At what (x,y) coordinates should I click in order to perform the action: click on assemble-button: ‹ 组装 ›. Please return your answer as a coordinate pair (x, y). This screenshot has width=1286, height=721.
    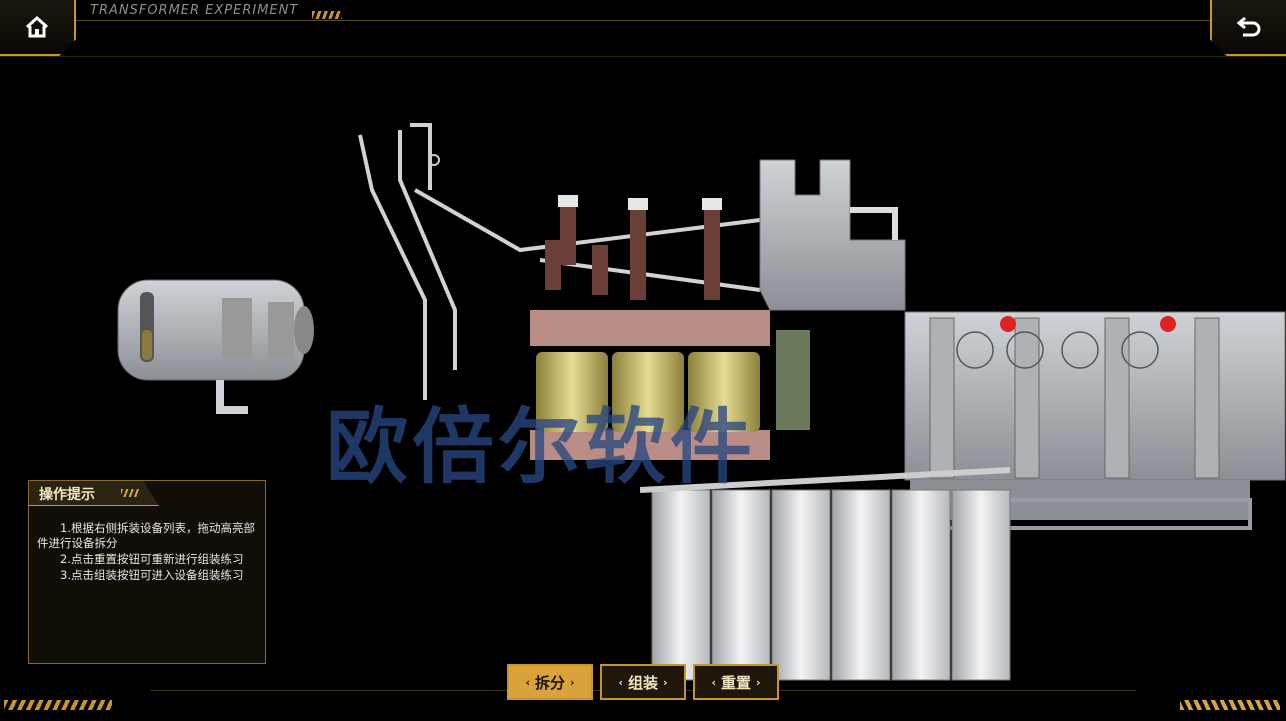
    Looking at the image, I should click on (643, 682).